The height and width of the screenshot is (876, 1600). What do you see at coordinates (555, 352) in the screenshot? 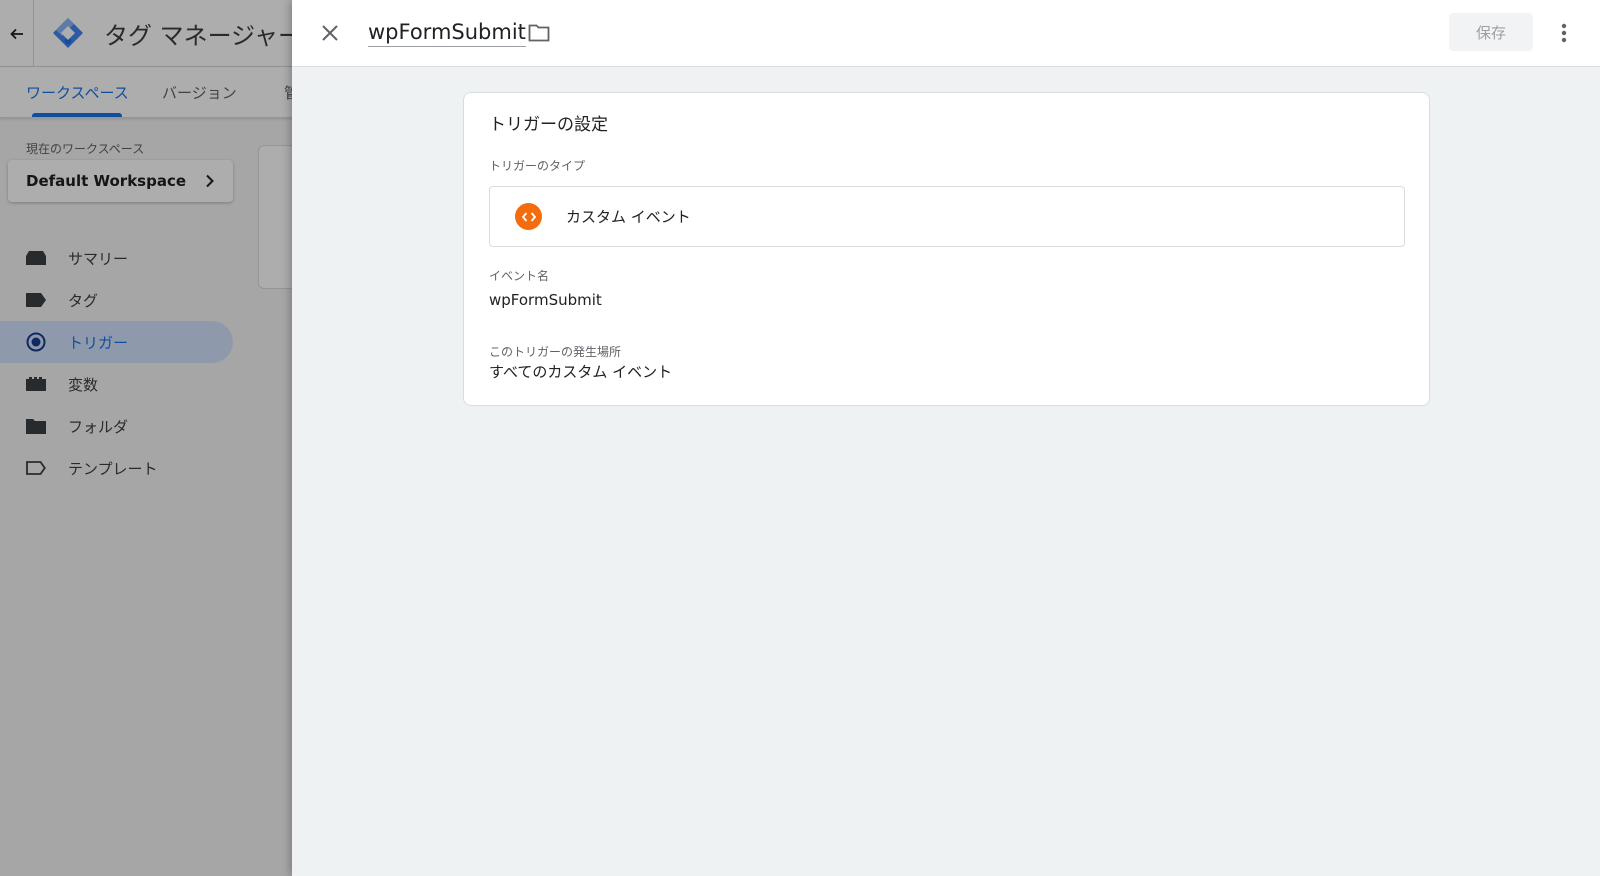
I see `fires-on-label: このトリガーの発生場所` at bounding box center [555, 352].